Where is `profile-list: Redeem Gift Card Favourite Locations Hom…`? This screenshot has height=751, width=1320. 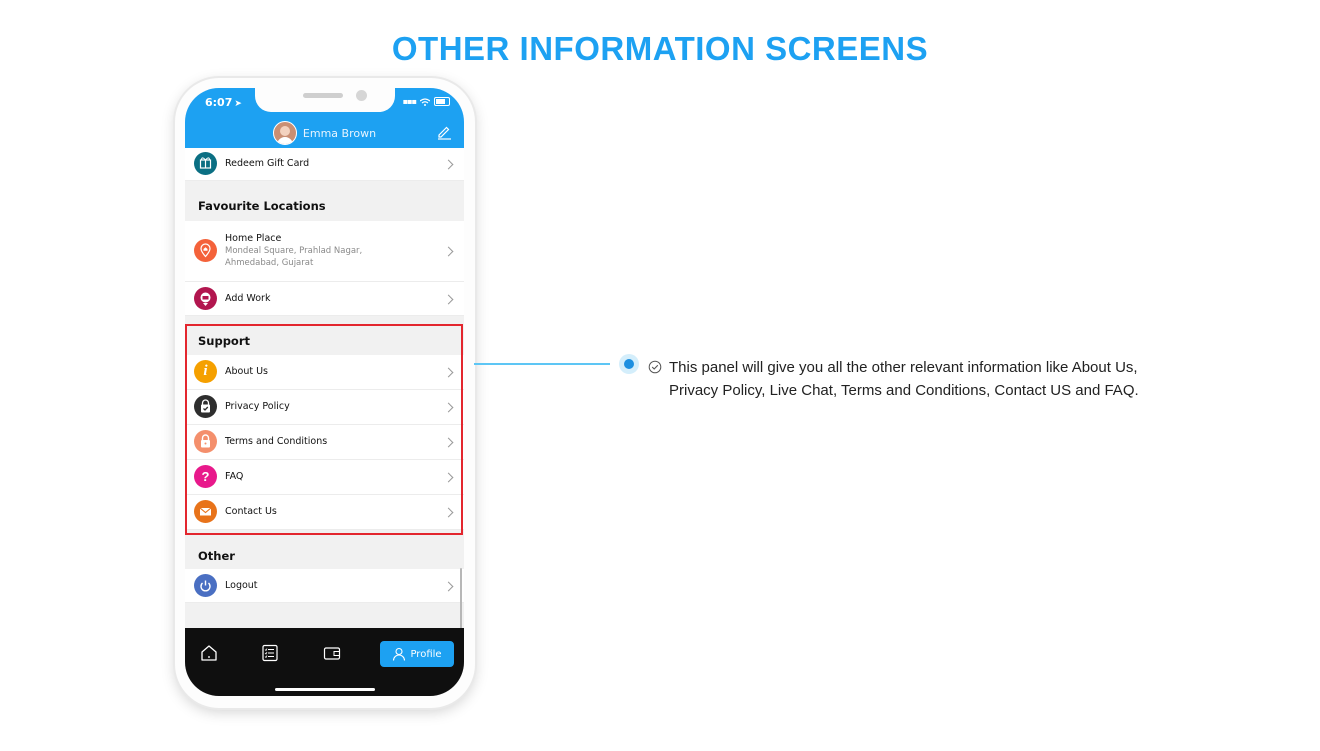 profile-list: Redeem Gift Card Favourite Locations Hom… is located at coordinates (324, 388).